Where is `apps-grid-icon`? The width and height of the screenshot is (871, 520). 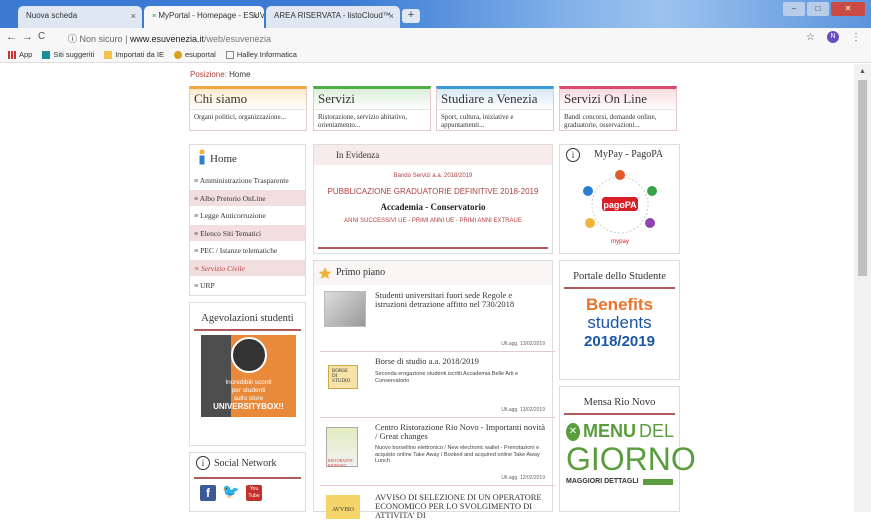
apps-grid-icon is located at coordinates (12, 54).